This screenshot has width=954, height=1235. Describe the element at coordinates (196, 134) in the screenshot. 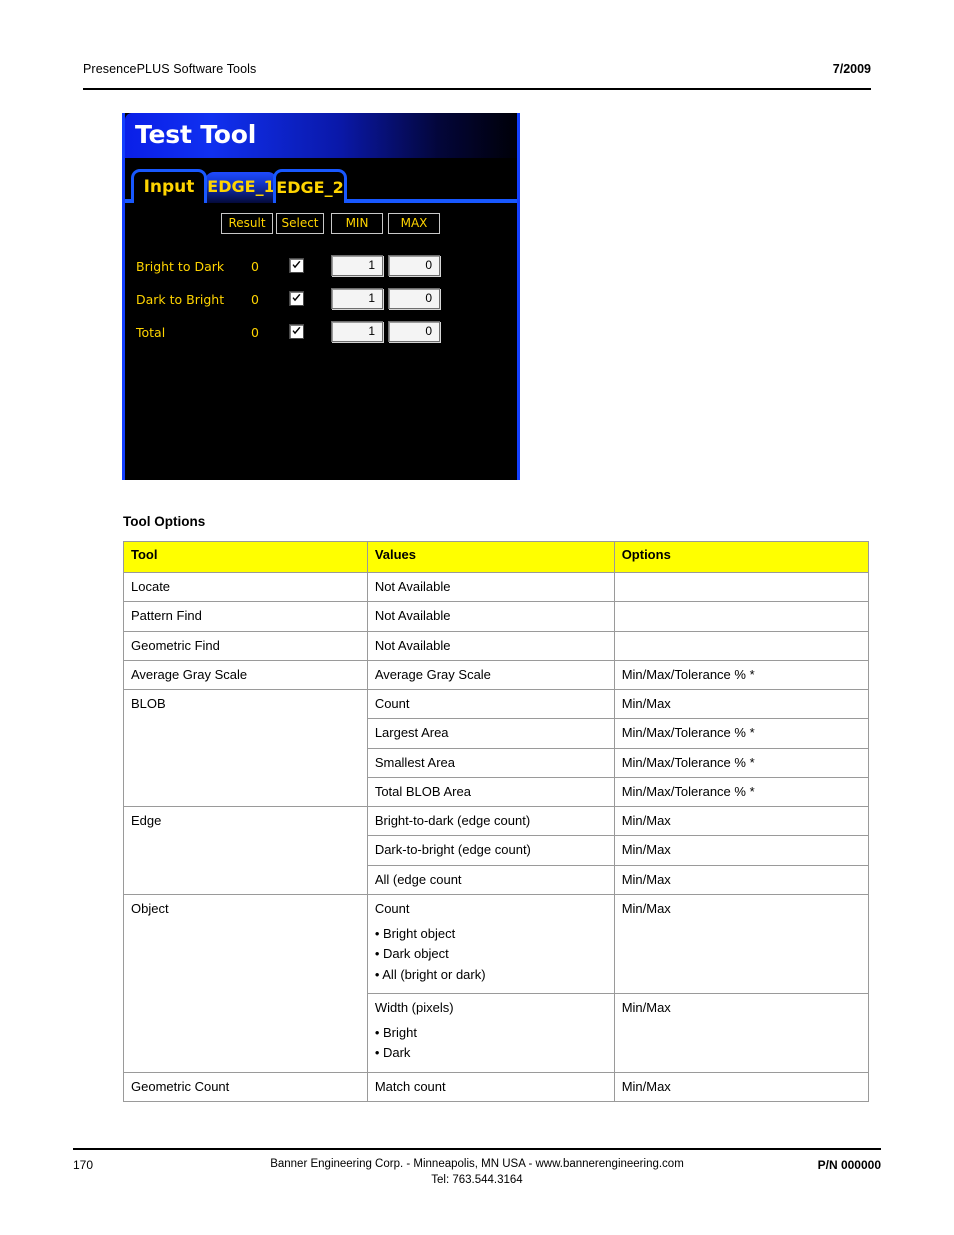

I see `tool-title: Test Tool` at that location.